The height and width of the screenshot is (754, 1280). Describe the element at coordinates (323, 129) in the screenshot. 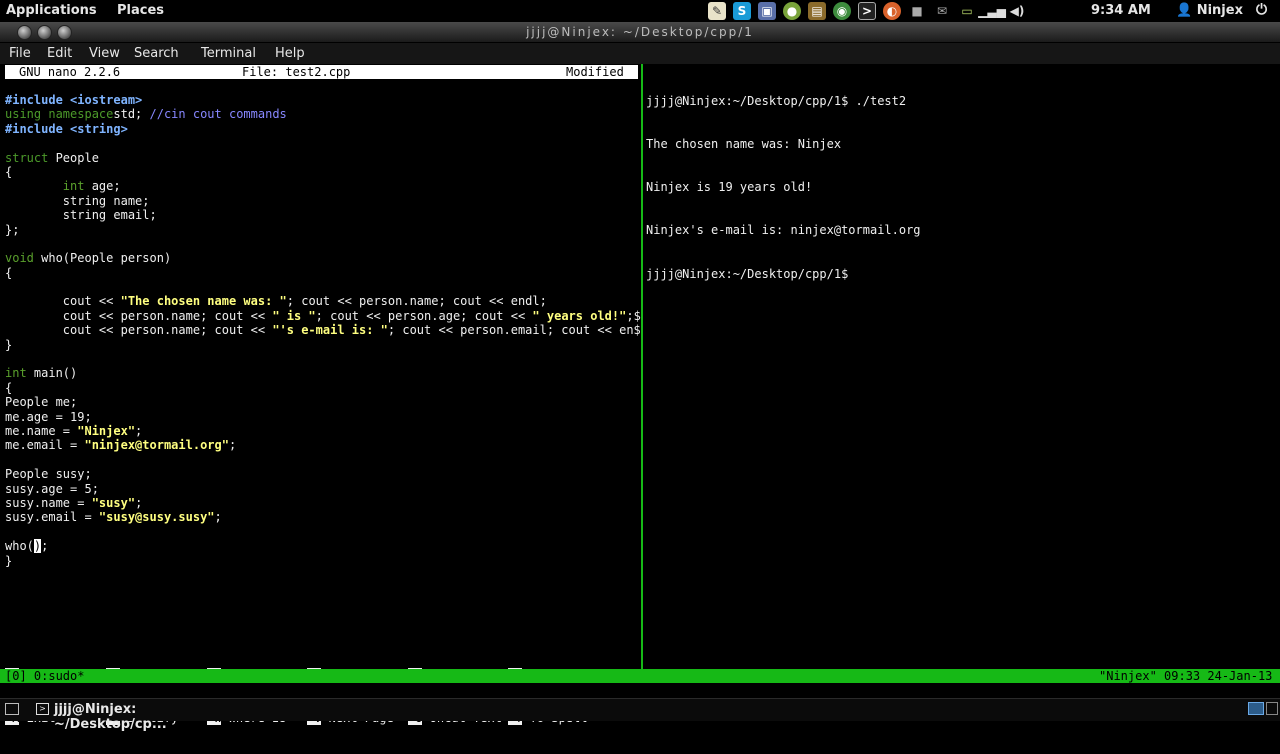

I see `code-line: #include <string>` at that location.